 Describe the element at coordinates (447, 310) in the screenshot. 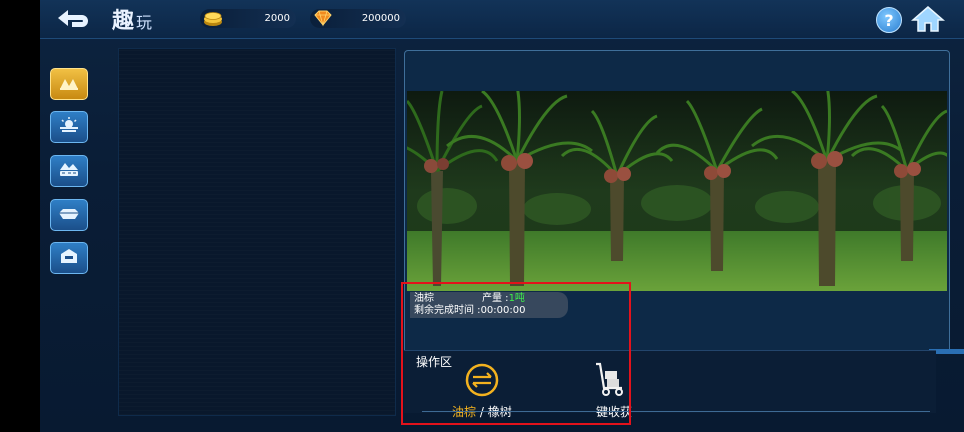

I see `remaining-time-label: 剩余完成时间 :` at that location.